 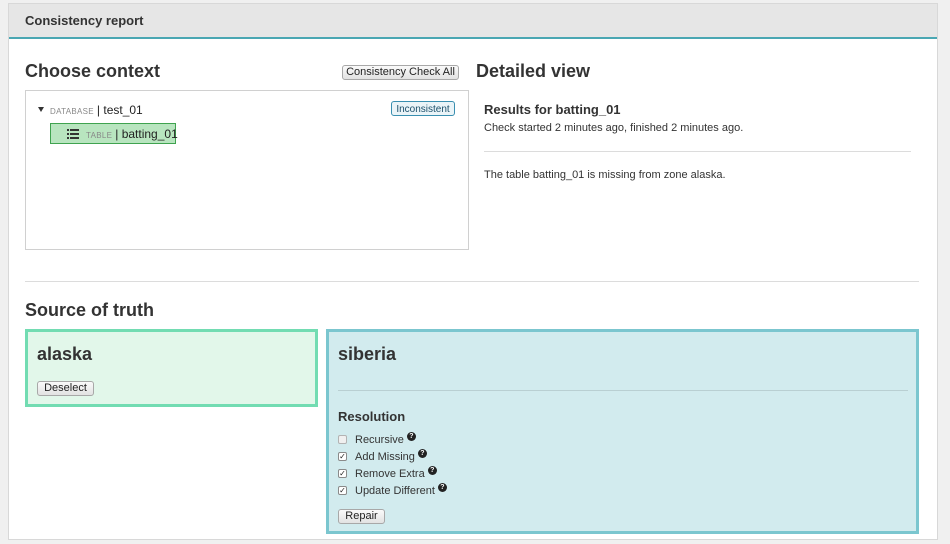 I want to click on tree-node-database: DATABASE | test_01, so click(x=96, y=110).